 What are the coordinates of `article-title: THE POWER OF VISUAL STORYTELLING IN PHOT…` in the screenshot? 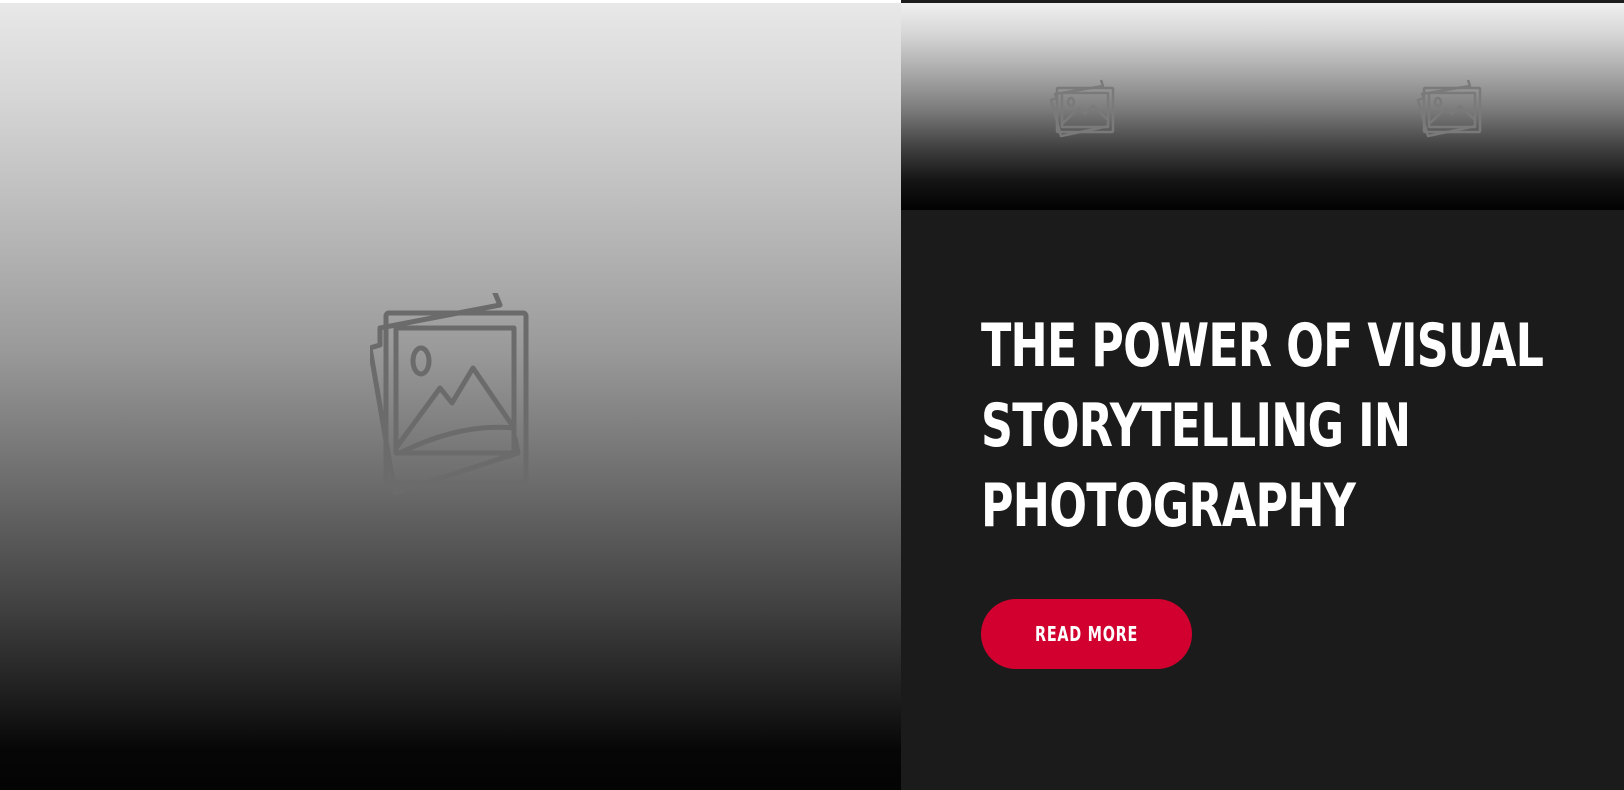 It's located at (1280, 426).